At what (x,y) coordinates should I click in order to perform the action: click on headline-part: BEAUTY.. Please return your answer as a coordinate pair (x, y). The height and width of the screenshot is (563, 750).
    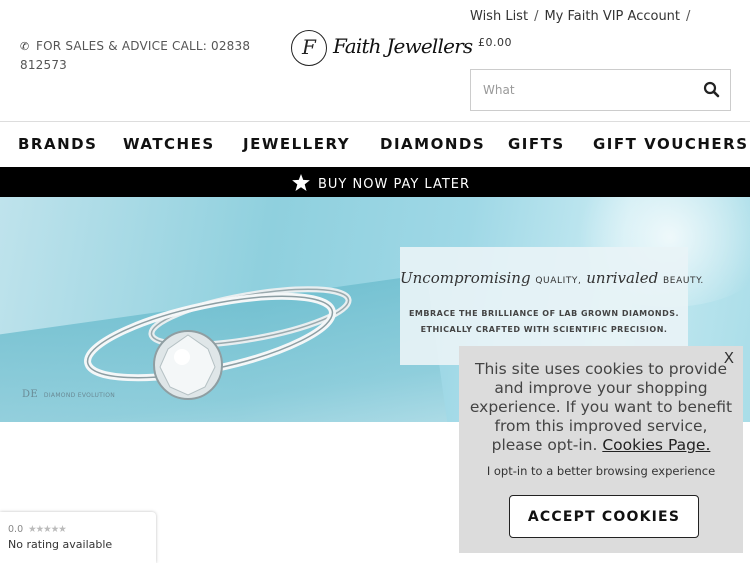
    Looking at the image, I should click on (683, 281).